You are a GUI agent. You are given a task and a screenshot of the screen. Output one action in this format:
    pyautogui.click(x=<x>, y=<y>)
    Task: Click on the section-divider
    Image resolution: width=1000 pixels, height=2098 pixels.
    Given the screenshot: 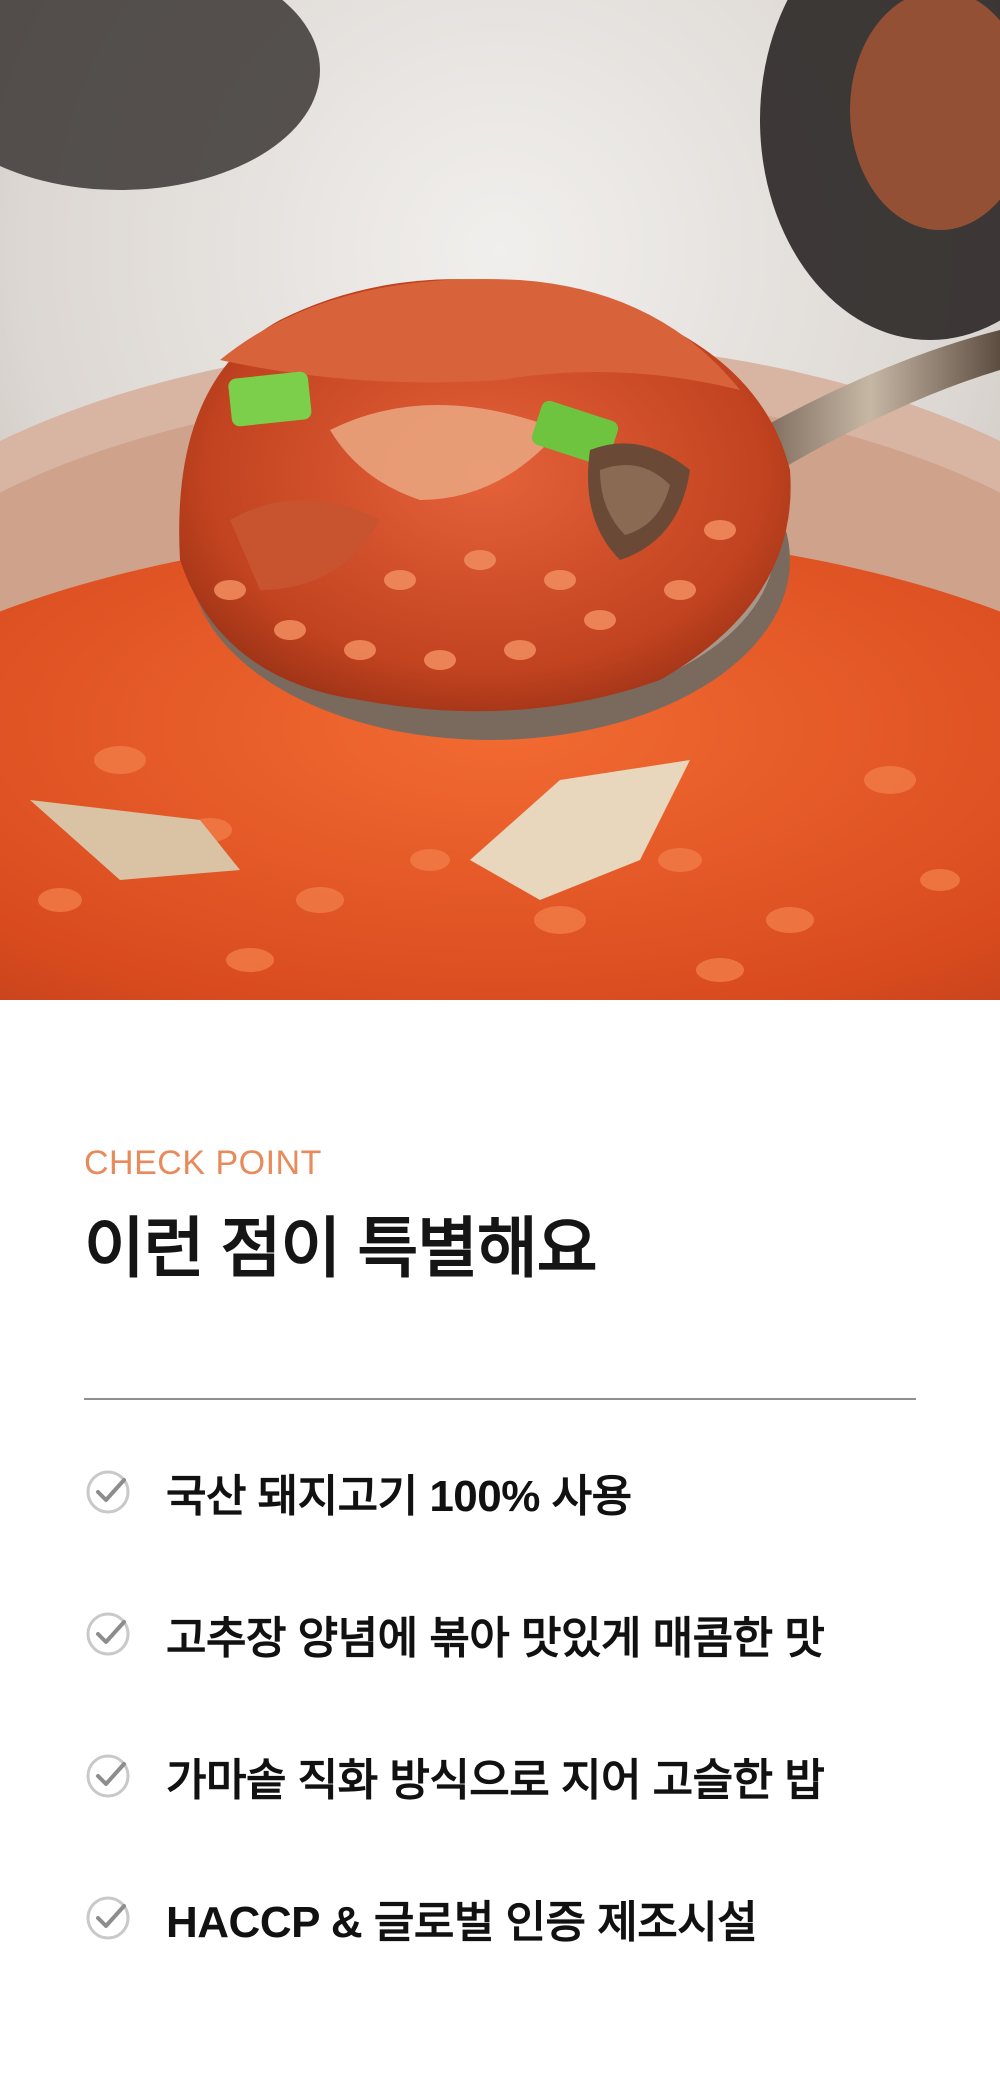 What is the action you would take?
    pyautogui.click(x=500, y=1399)
    